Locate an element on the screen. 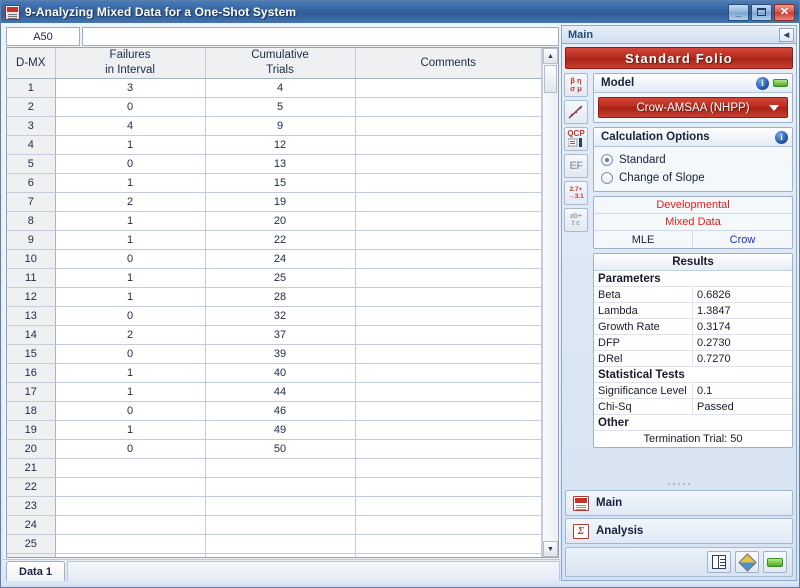 The image size is (800, 588). cell-cumulative-trials: 50 is located at coordinates (280, 449).